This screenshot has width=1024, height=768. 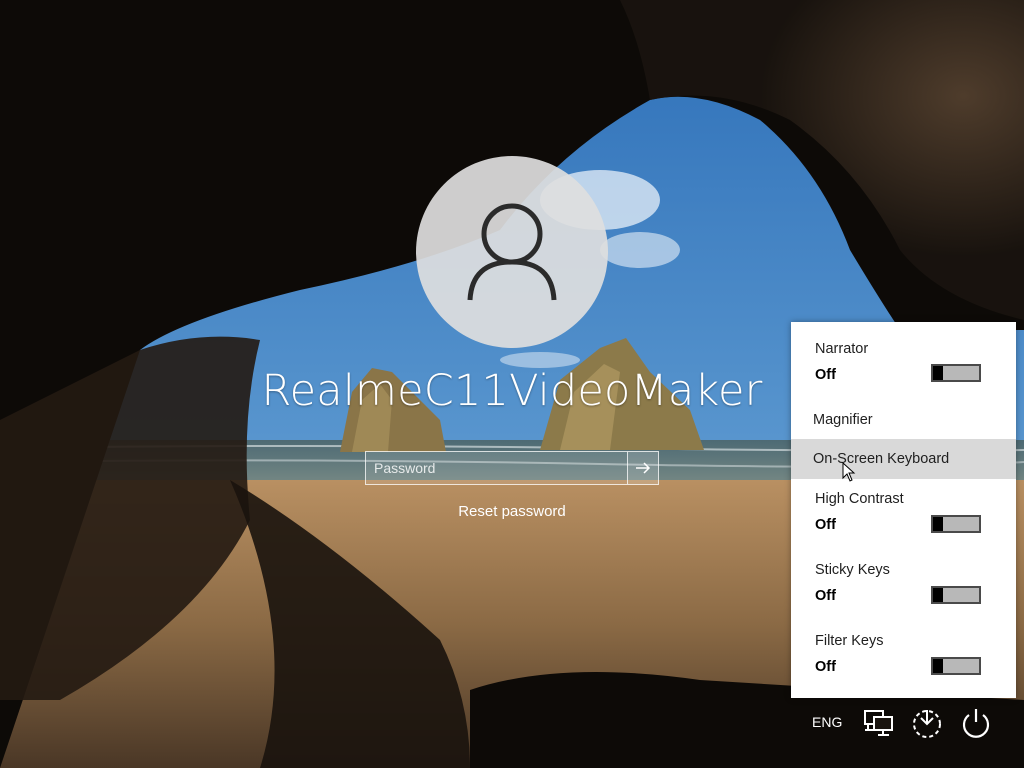 What do you see at coordinates (903, 590) in the screenshot?
I see `sticky-keys-item: Sticky Keys Off` at bounding box center [903, 590].